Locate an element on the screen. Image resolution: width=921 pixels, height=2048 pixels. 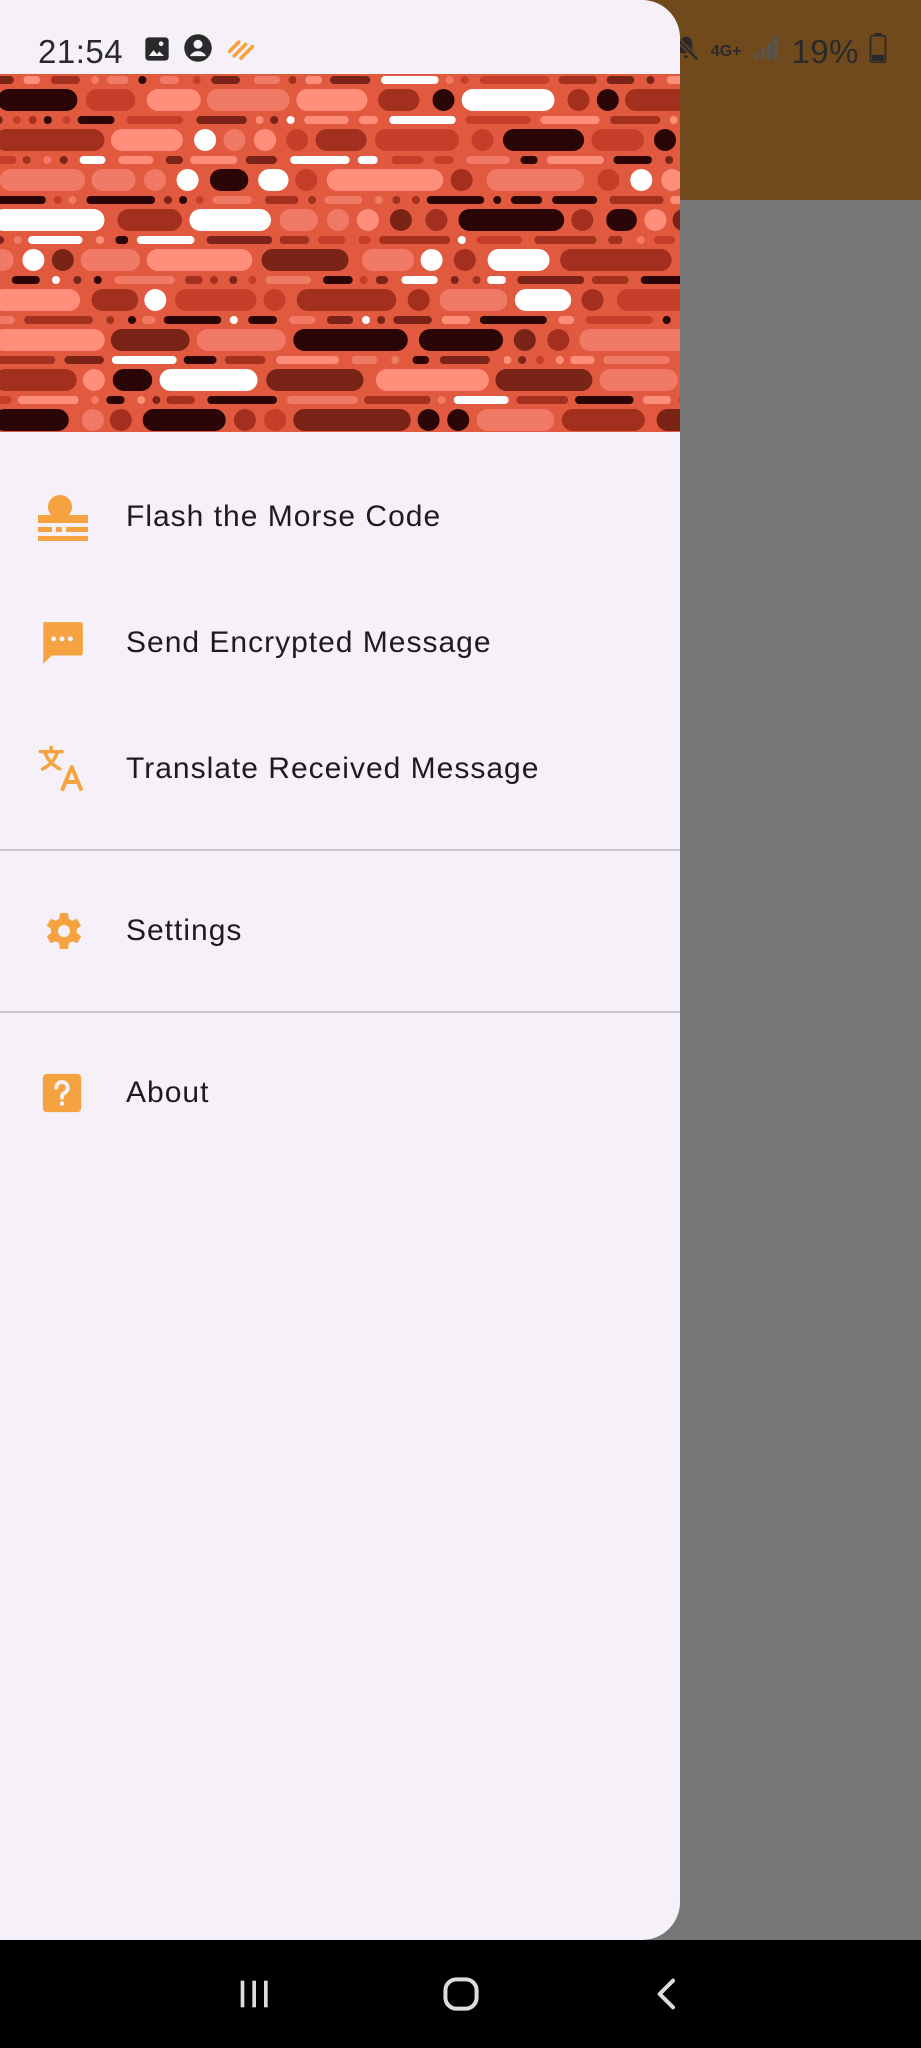
menu-item-send-encrypted: Send Encrypted Message is located at coordinates (340, 643).